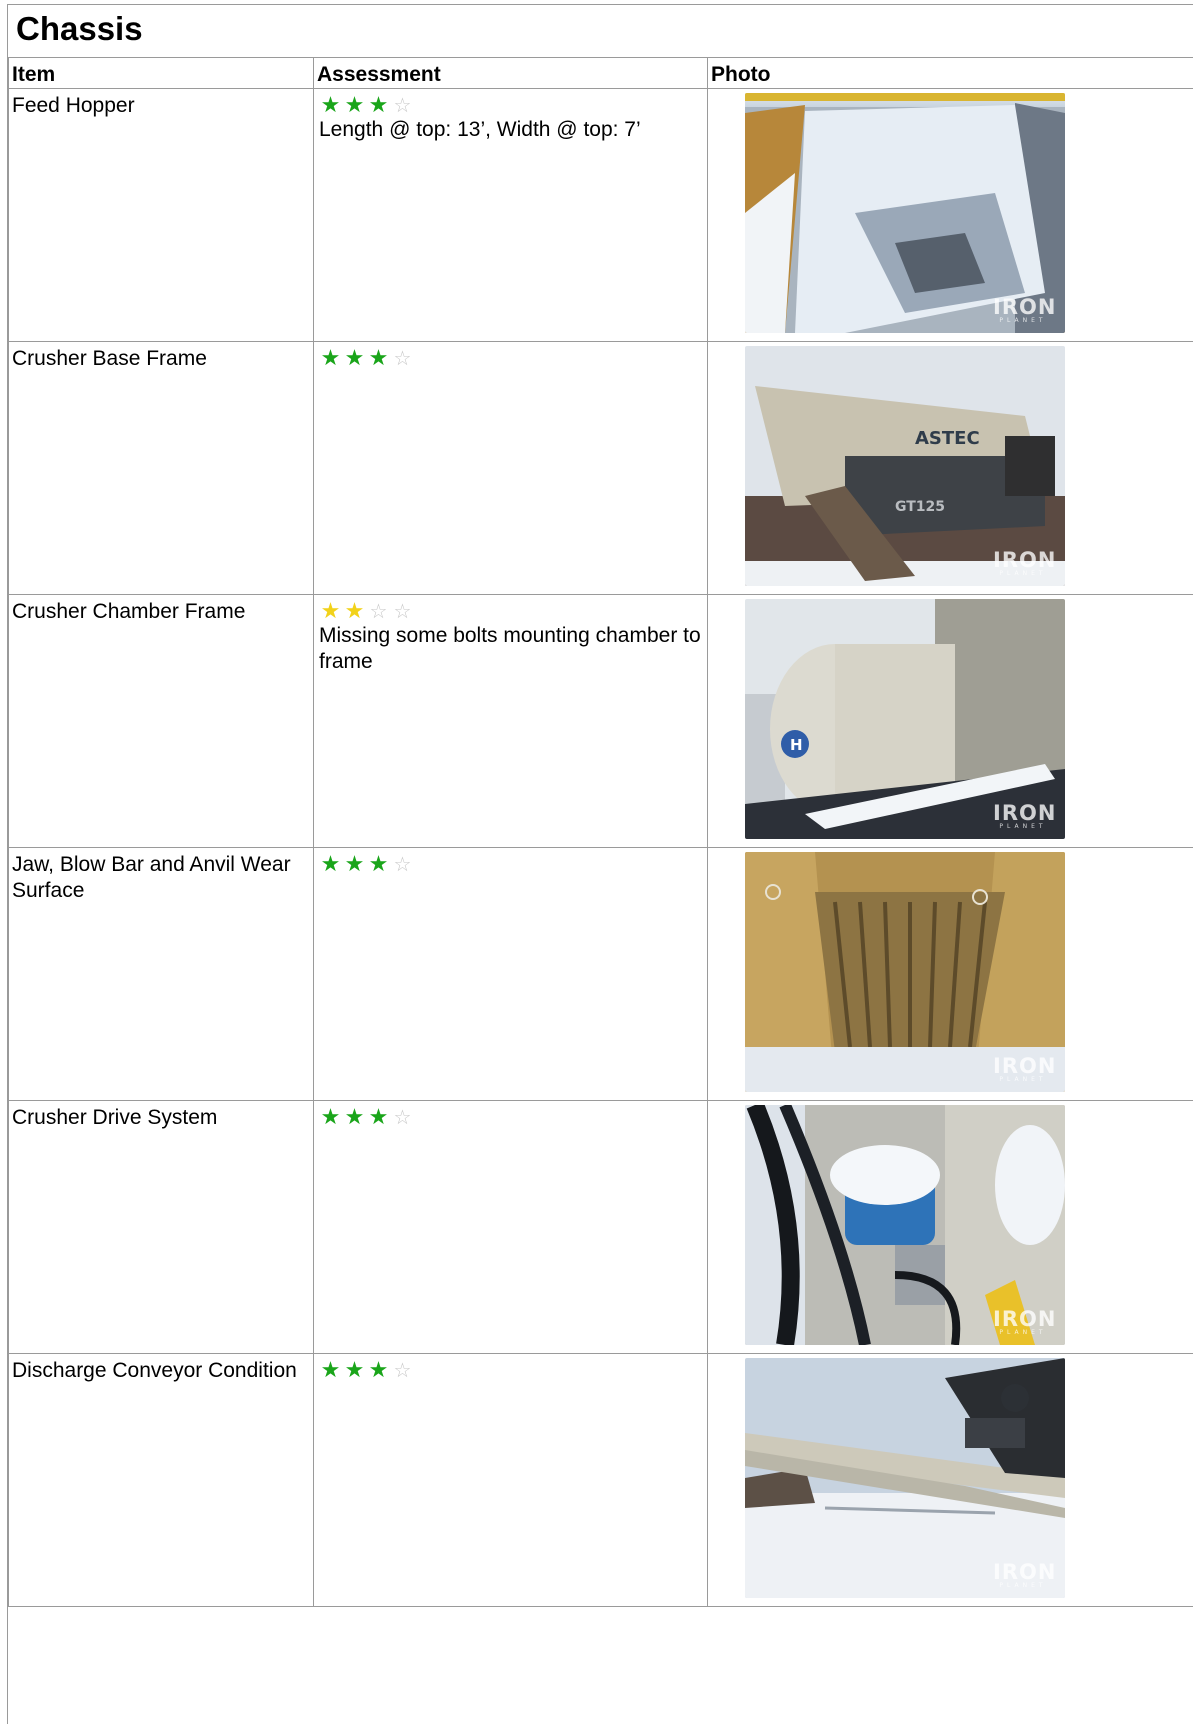 The image size is (1193, 1724). I want to click on table-row: Discharge Conveyor Condition ★★★☆, so click(601, 1480).